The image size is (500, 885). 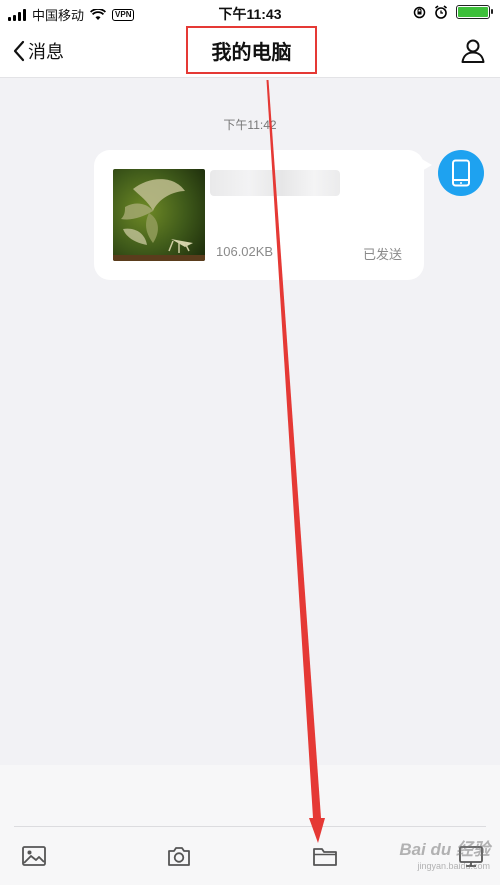 I want to click on back-button: 消息, so click(x=38, y=51).